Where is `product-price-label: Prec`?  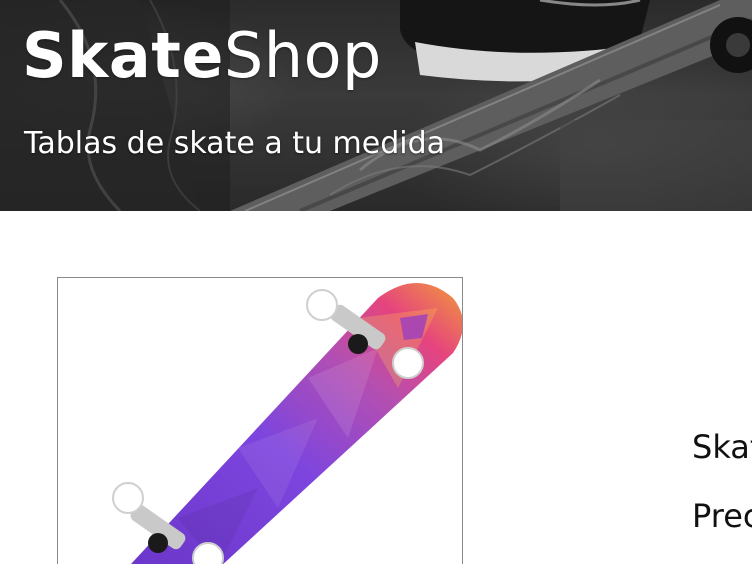 product-price-label: Prec is located at coordinates (722, 516).